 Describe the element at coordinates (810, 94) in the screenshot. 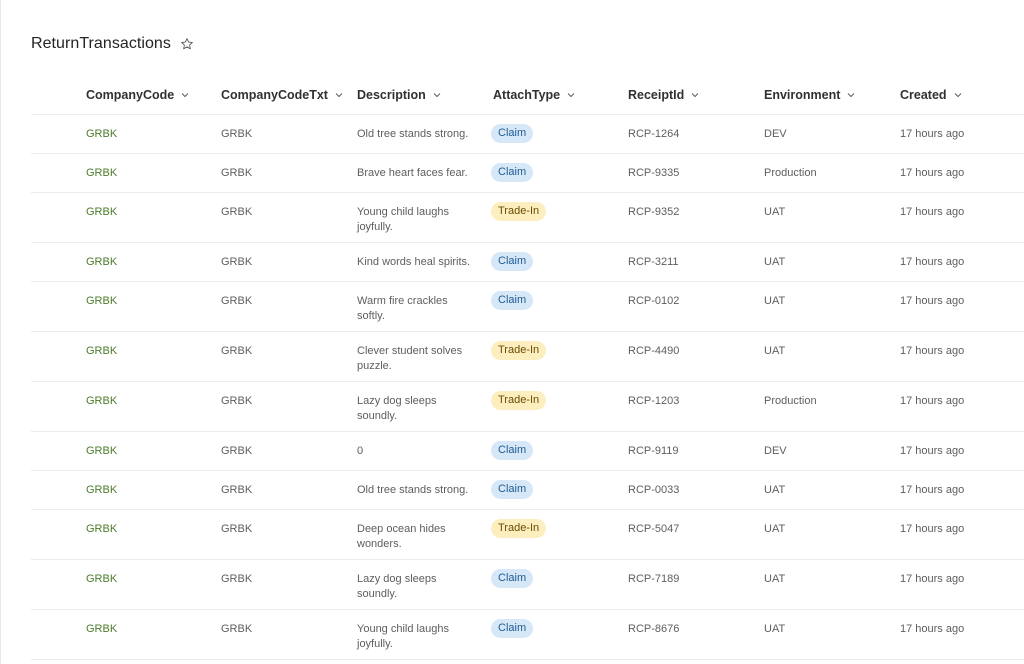

I see `column-header-environment: Environment` at that location.